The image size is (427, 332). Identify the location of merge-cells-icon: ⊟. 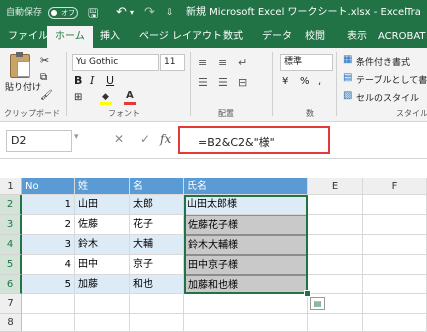
(242, 82).